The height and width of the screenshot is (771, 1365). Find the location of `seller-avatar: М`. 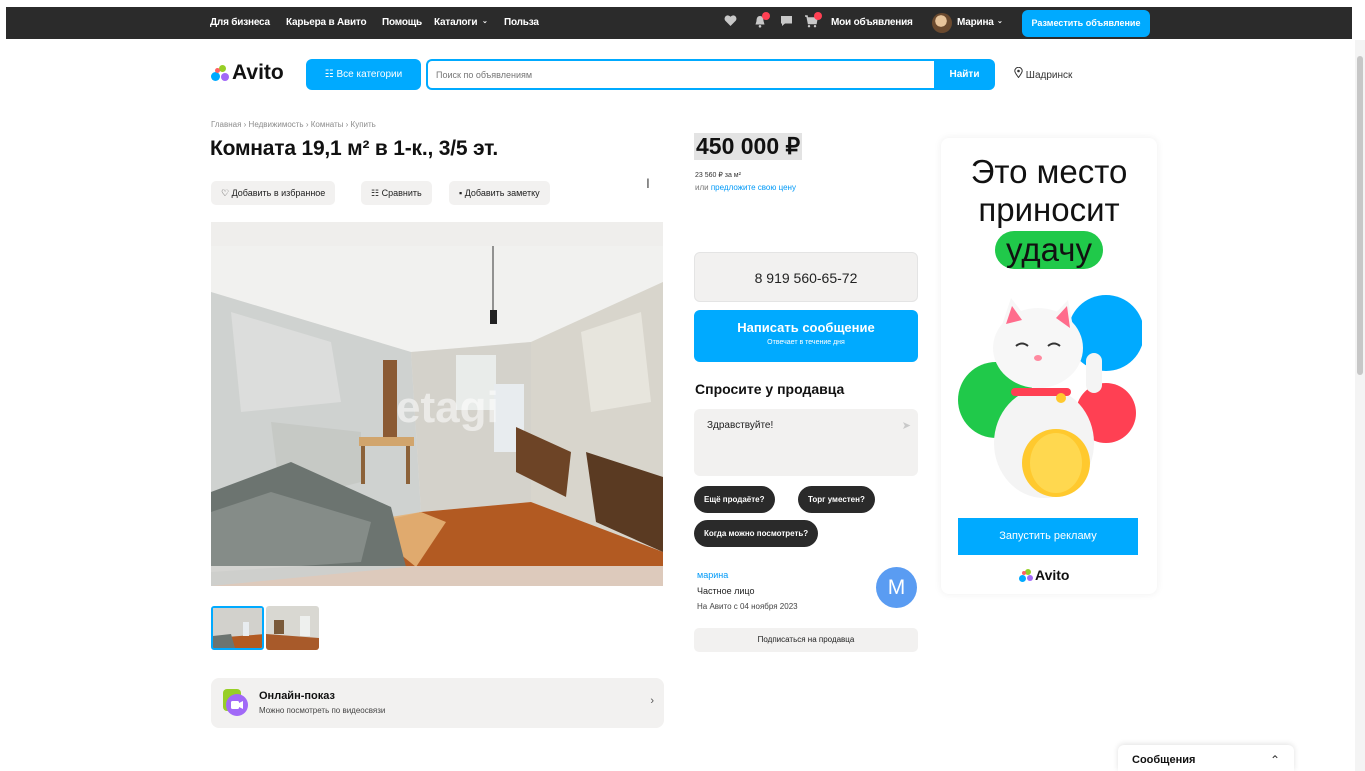

seller-avatar: М is located at coordinates (896, 587).